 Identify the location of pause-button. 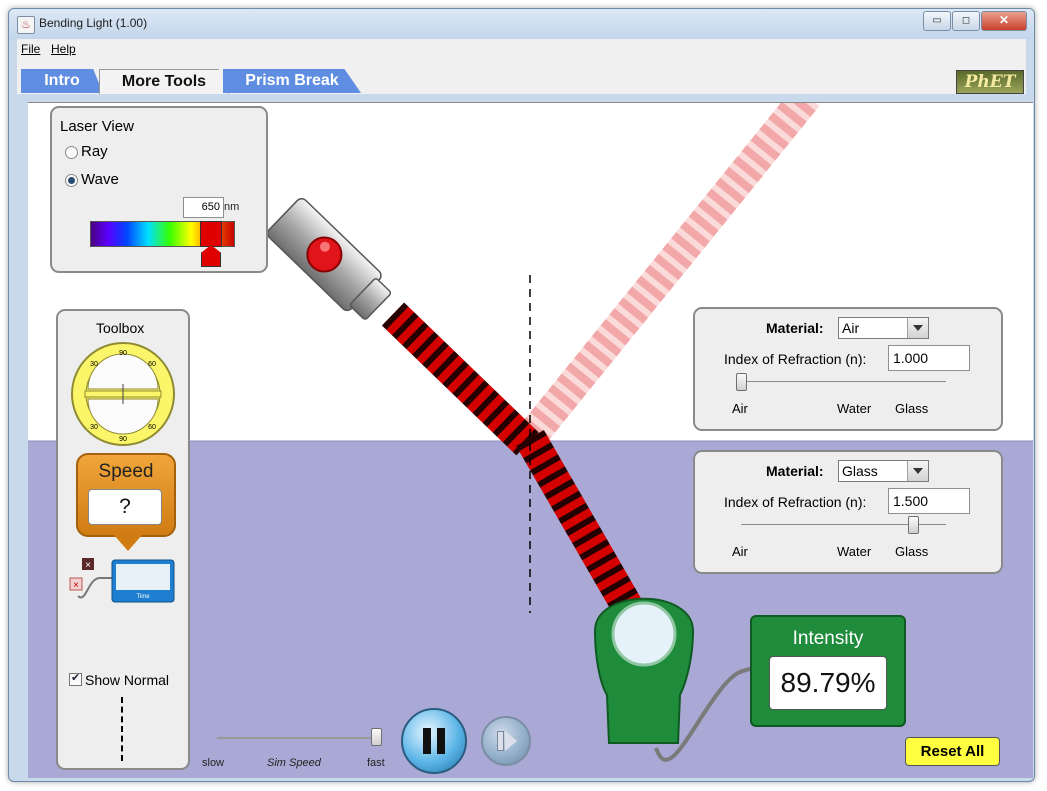
(434, 741).